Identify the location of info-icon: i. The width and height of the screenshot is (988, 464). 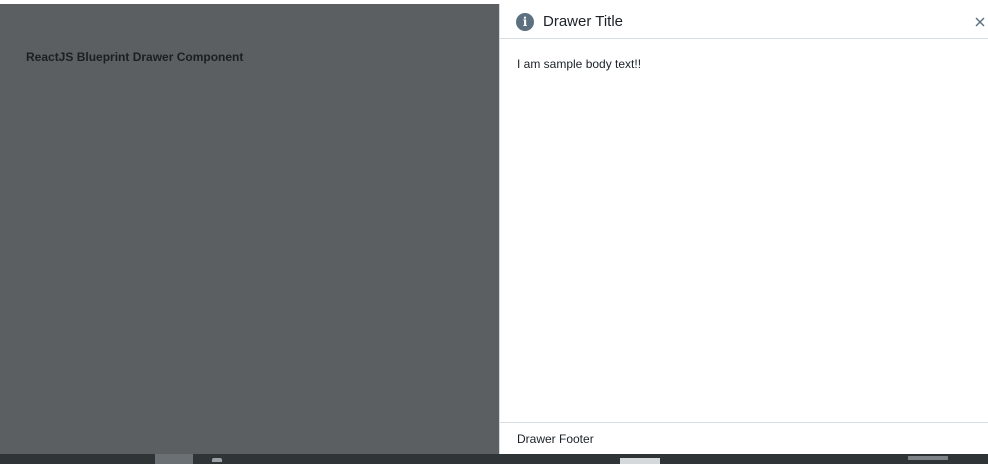
(525, 22).